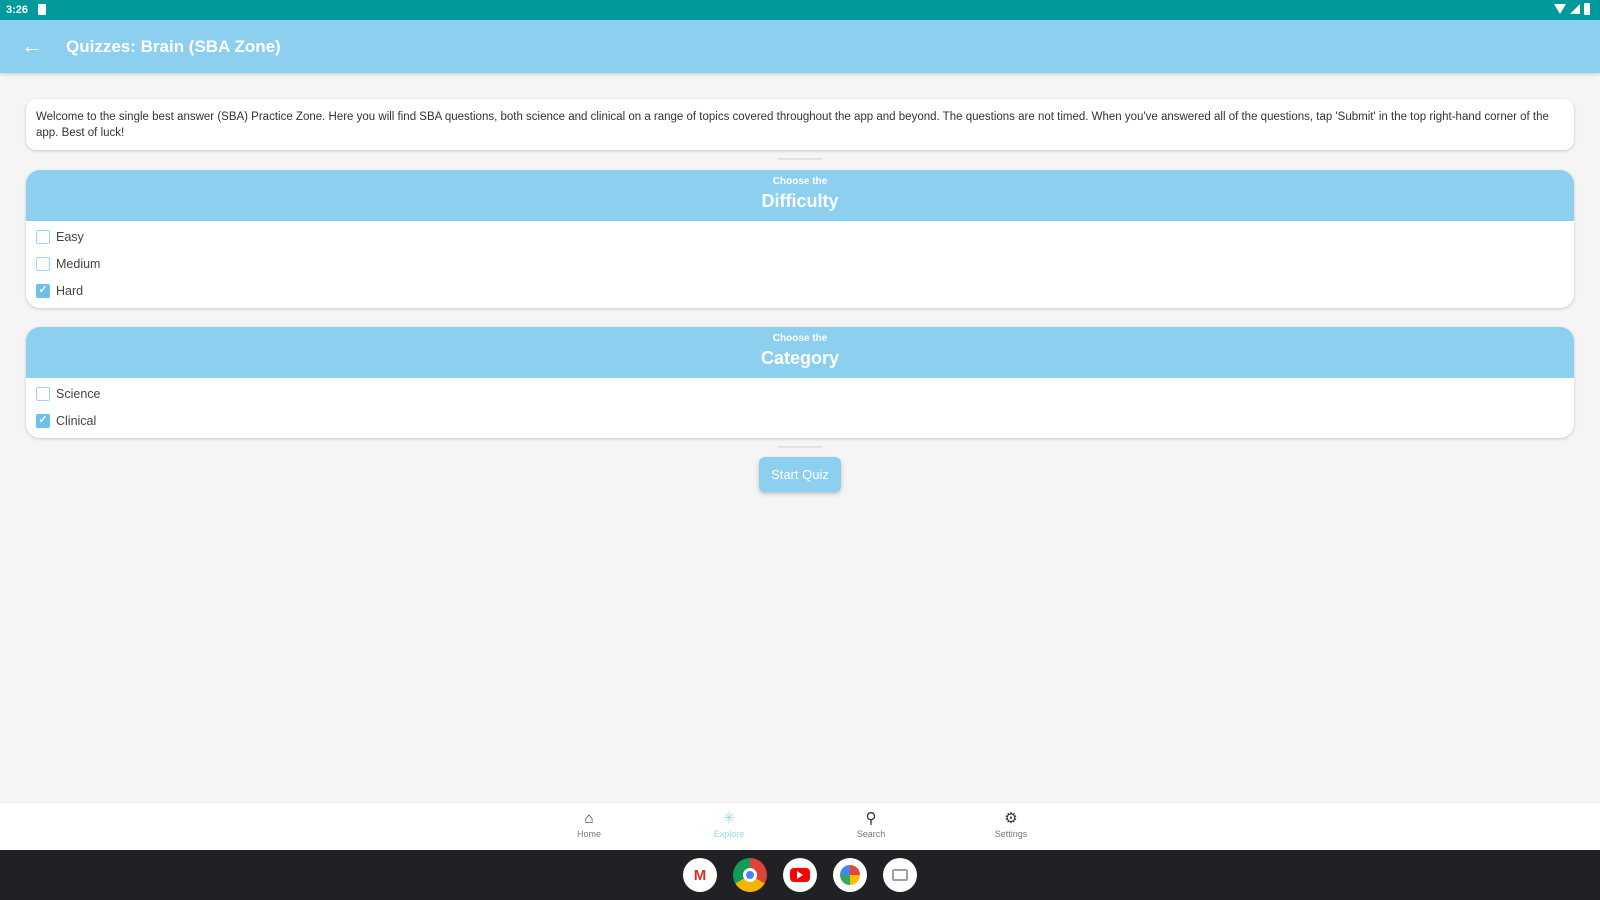 The height and width of the screenshot is (900, 1600). I want to click on taskbar-dock: M, so click(800, 875).